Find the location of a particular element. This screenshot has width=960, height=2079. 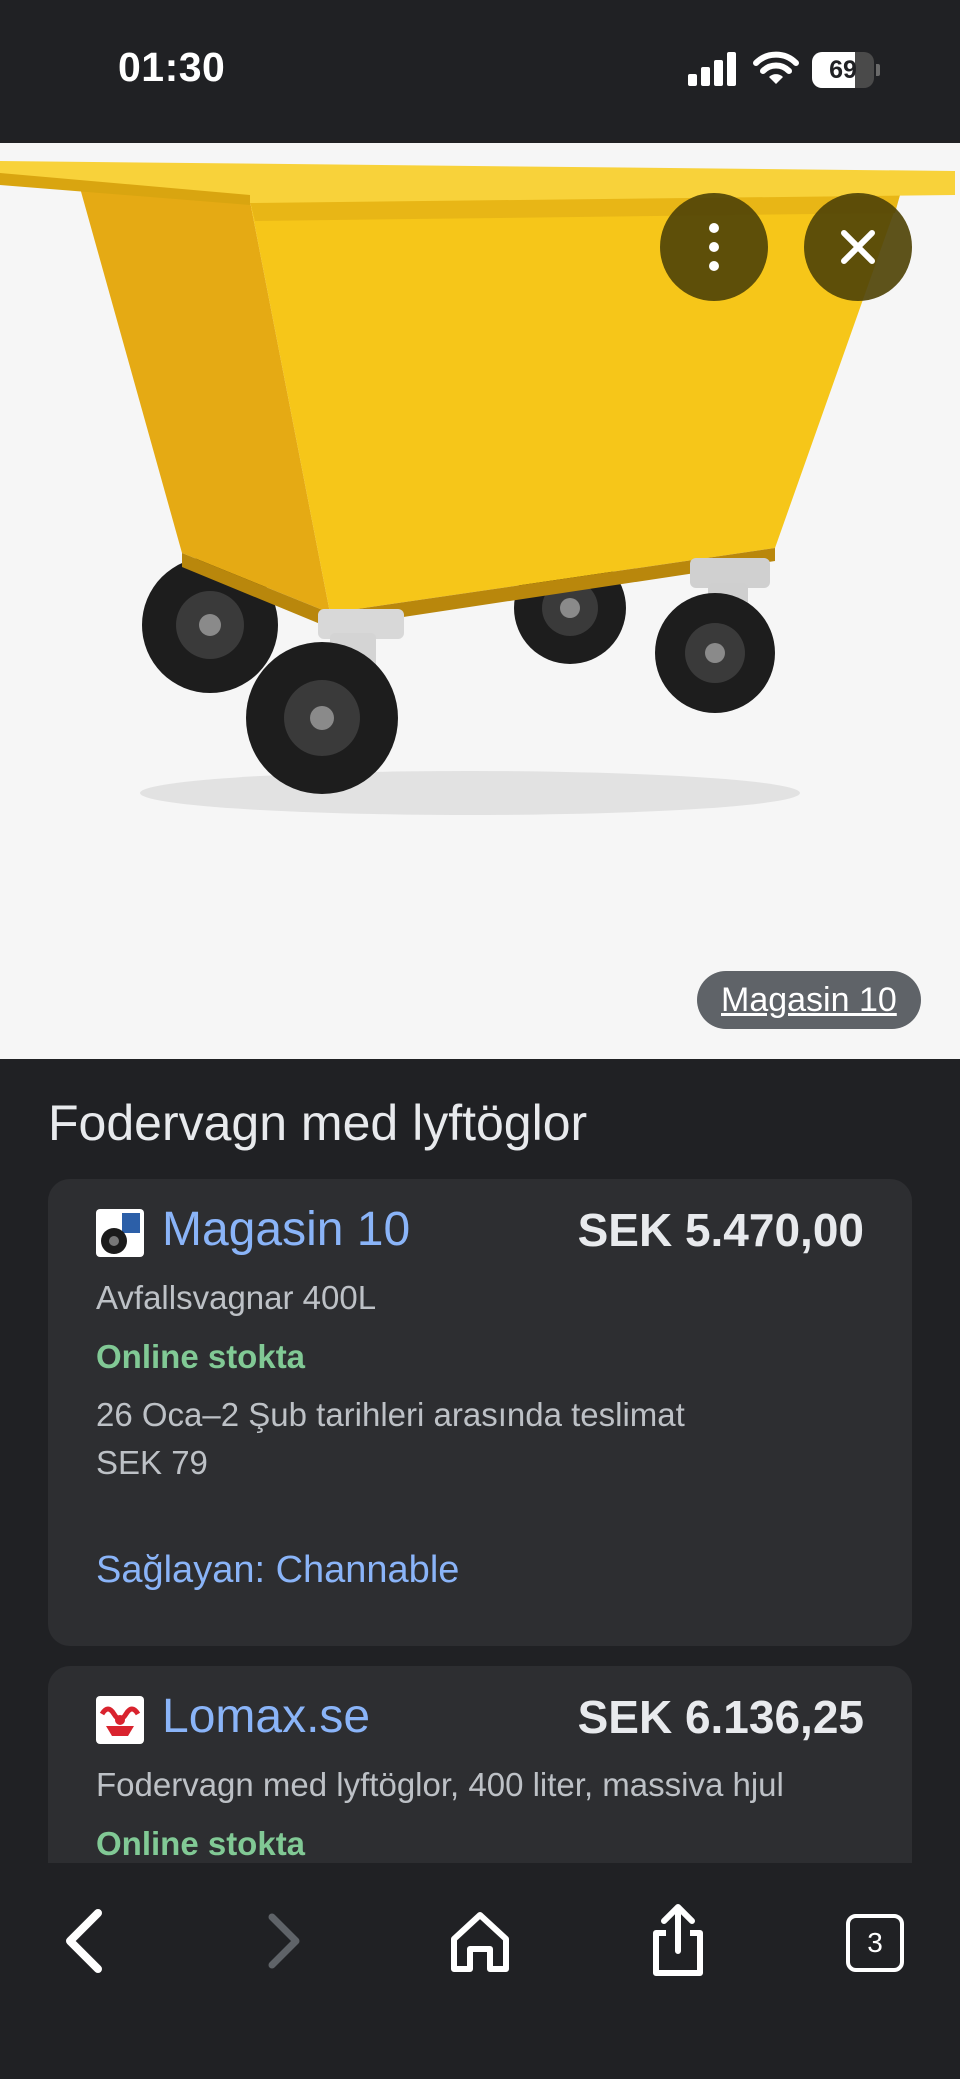

offer-subtitle: Avfallsvagnar 400L is located at coordinates (236, 1297).